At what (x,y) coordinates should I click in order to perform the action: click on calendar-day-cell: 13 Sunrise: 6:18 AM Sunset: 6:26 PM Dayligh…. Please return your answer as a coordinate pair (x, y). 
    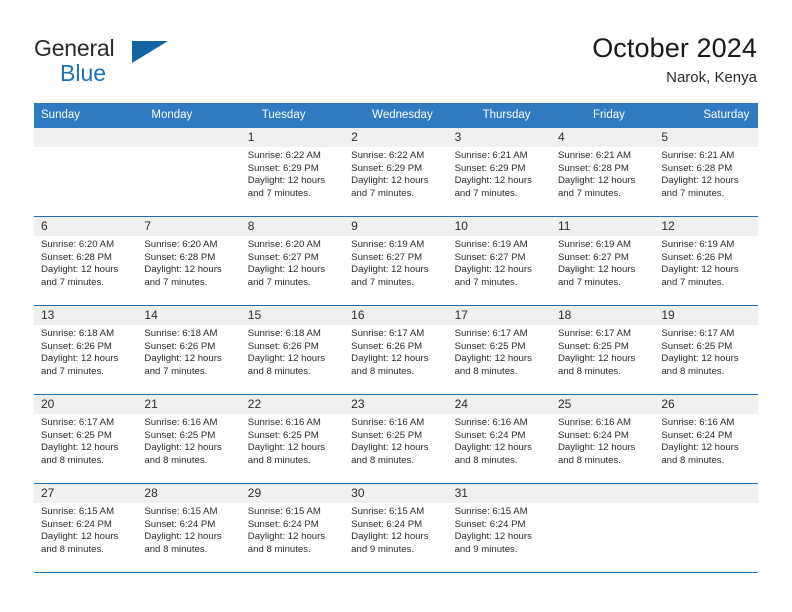
    Looking at the image, I should click on (86, 350).